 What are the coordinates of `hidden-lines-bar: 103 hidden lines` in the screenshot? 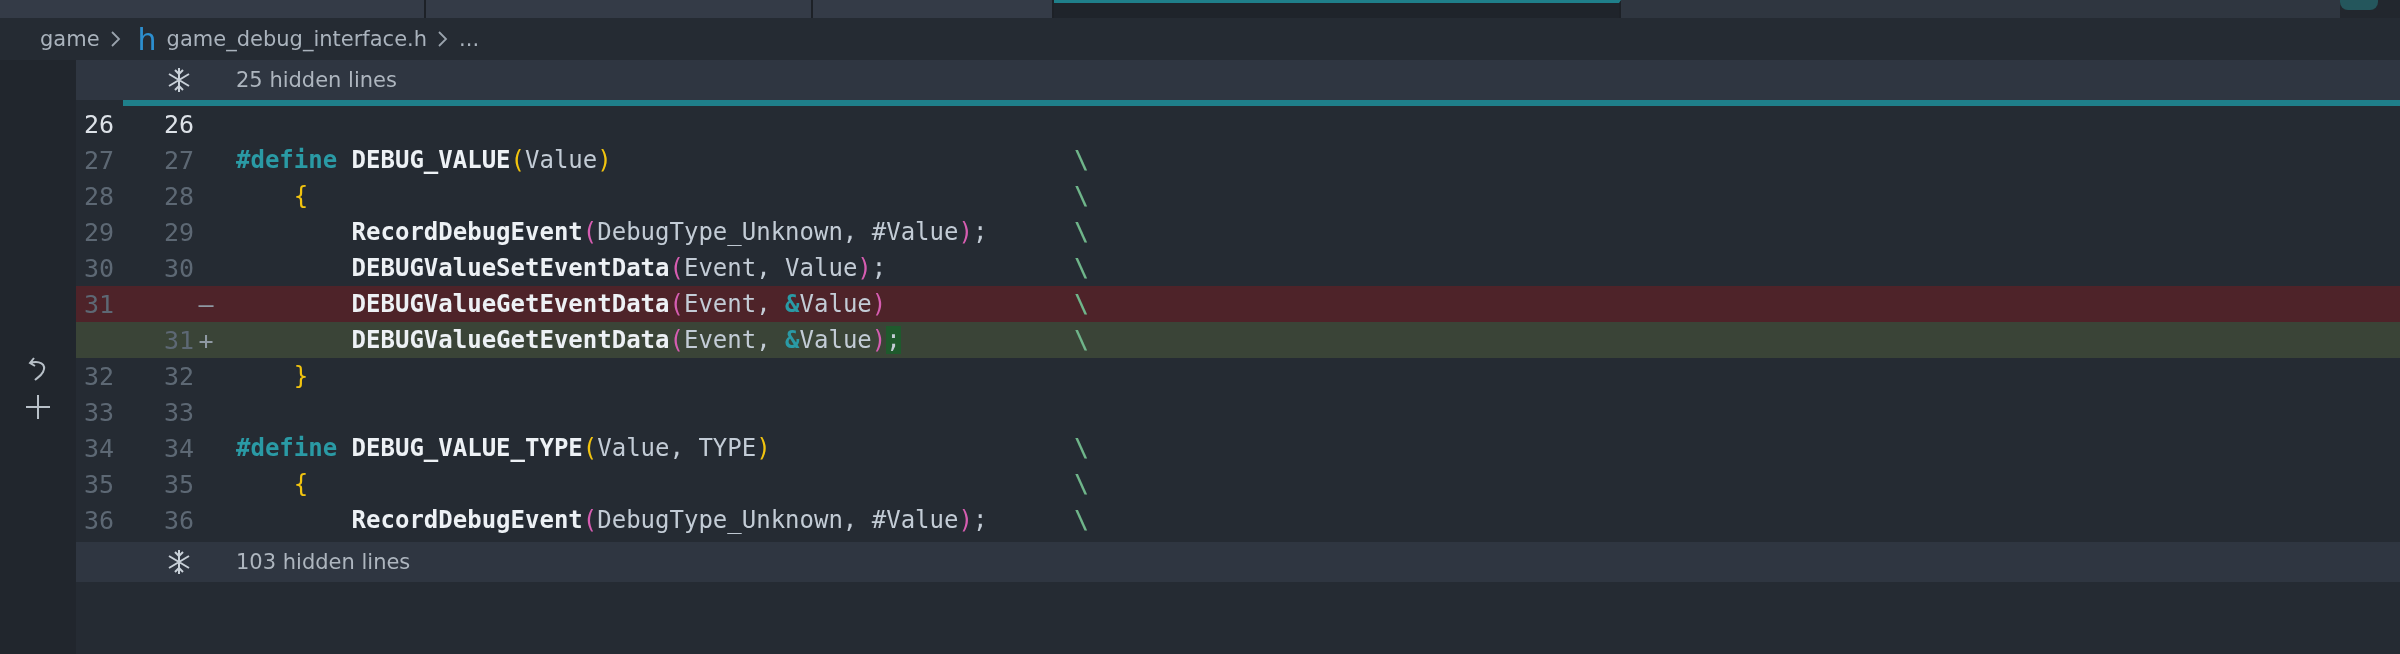 It's located at (1238, 562).